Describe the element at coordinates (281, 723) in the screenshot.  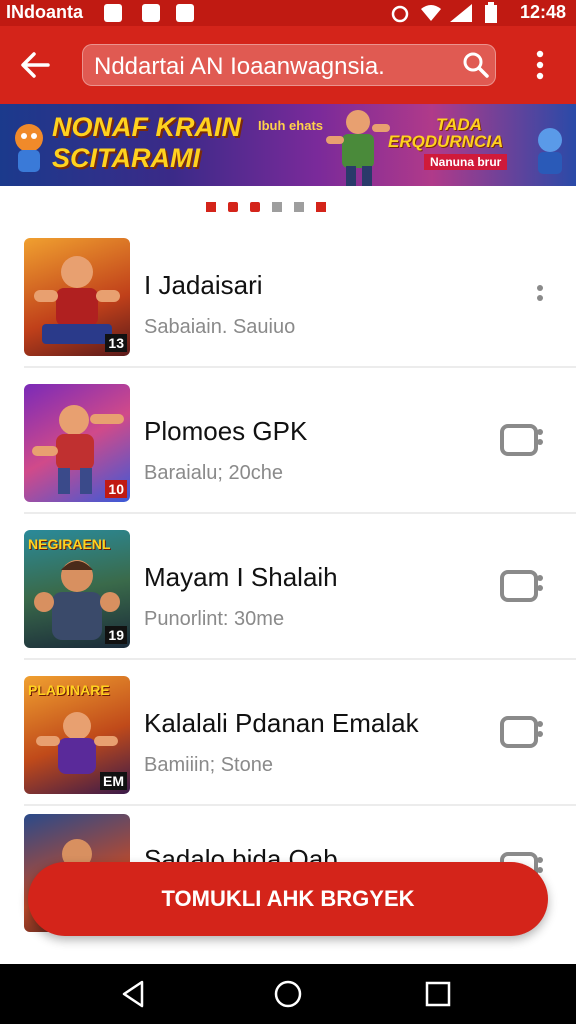
I see `app-title: Kalalali Pdanan Emalak` at that location.